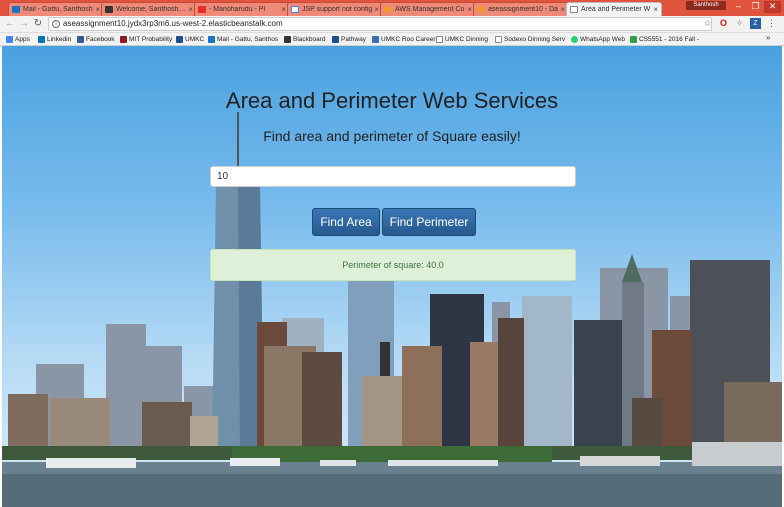  What do you see at coordinates (248, 39) in the screenshot?
I see `bookmark-label: Mail - Gattu, Santhos` at bounding box center [248, 39].